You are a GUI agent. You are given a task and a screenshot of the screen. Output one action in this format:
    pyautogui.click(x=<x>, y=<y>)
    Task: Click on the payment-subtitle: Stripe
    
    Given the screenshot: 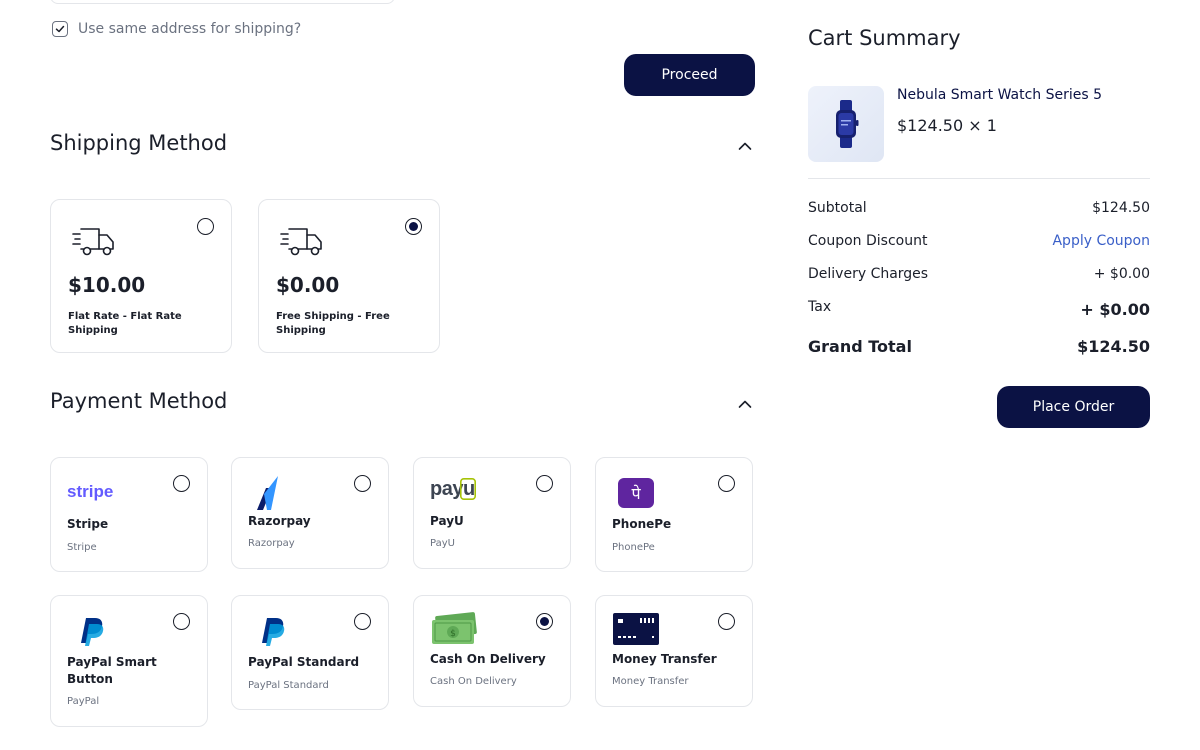 What is the action you would take?
    pyautogui.click(x=82, y=547)
    